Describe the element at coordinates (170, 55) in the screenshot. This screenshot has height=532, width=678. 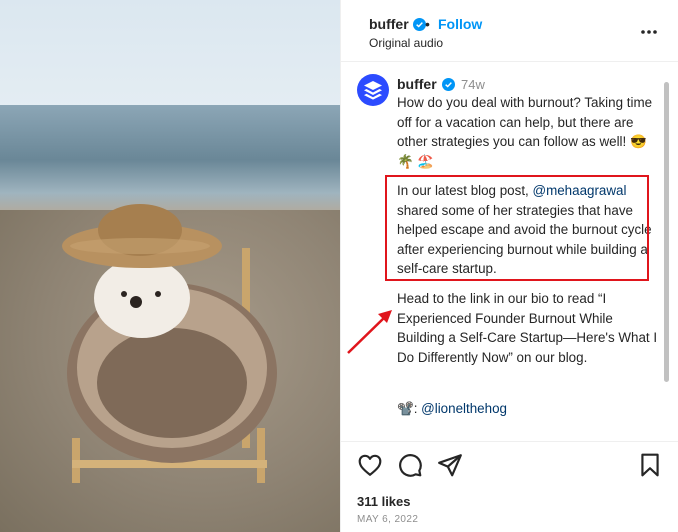
I see `sky` at that location.